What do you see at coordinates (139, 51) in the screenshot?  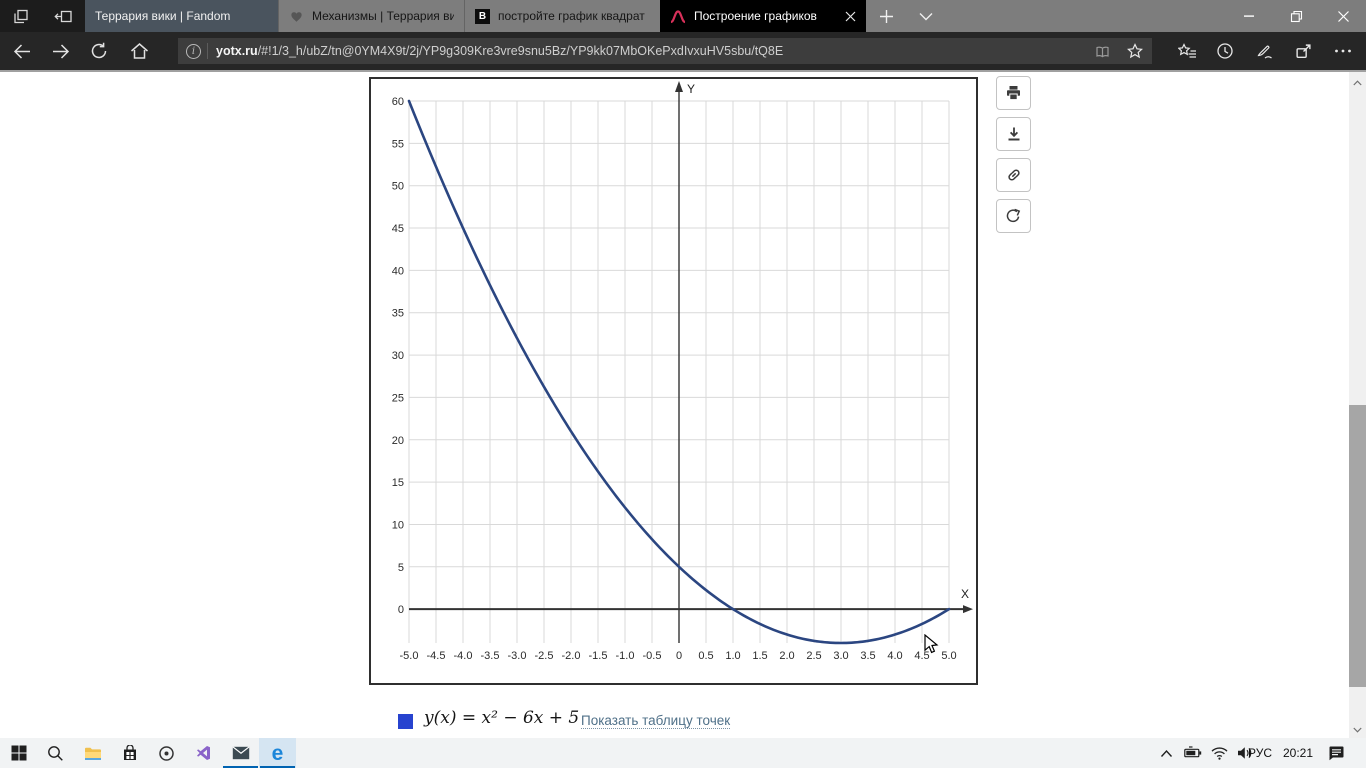 I see `home-icon` at bounding box center [139, 51].